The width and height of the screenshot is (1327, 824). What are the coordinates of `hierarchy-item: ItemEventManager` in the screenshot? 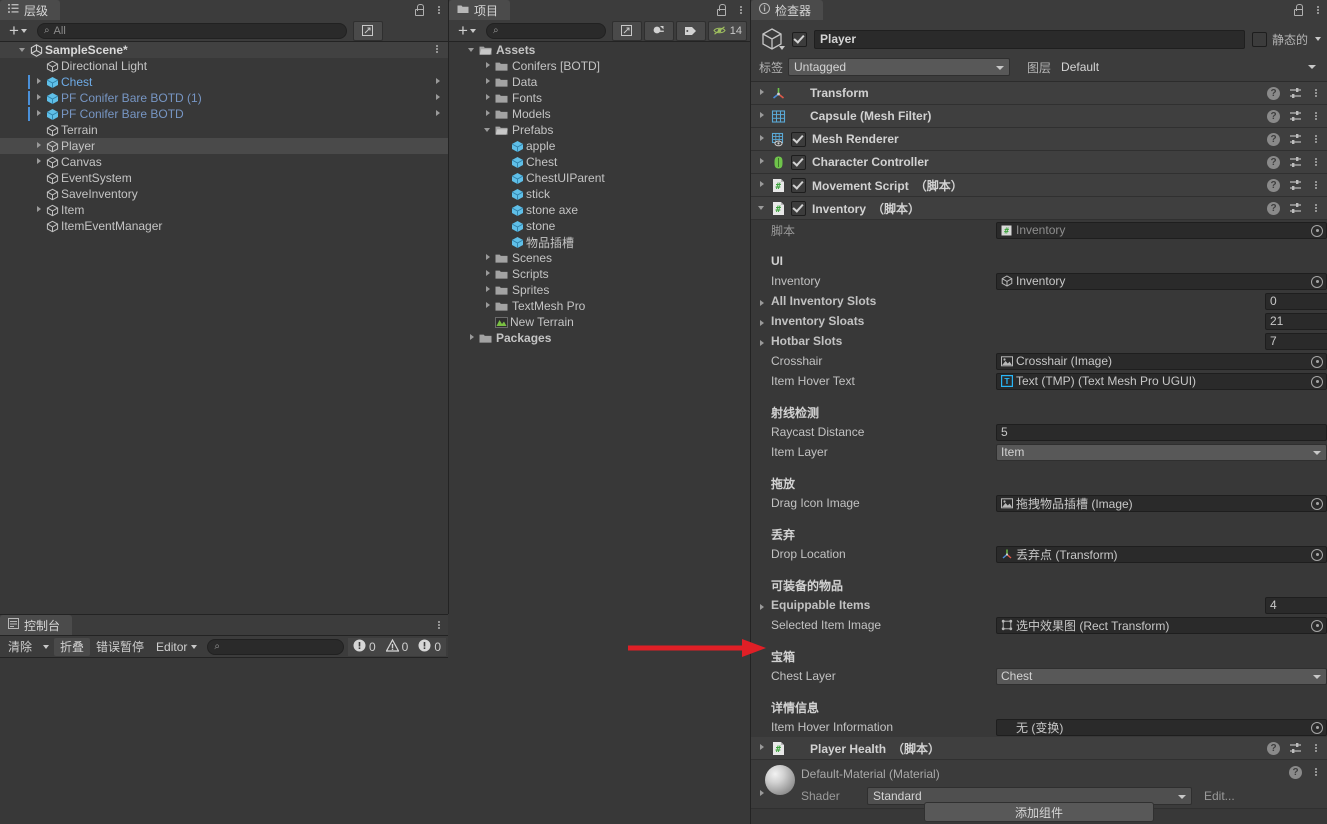 It's located at (224, 226).